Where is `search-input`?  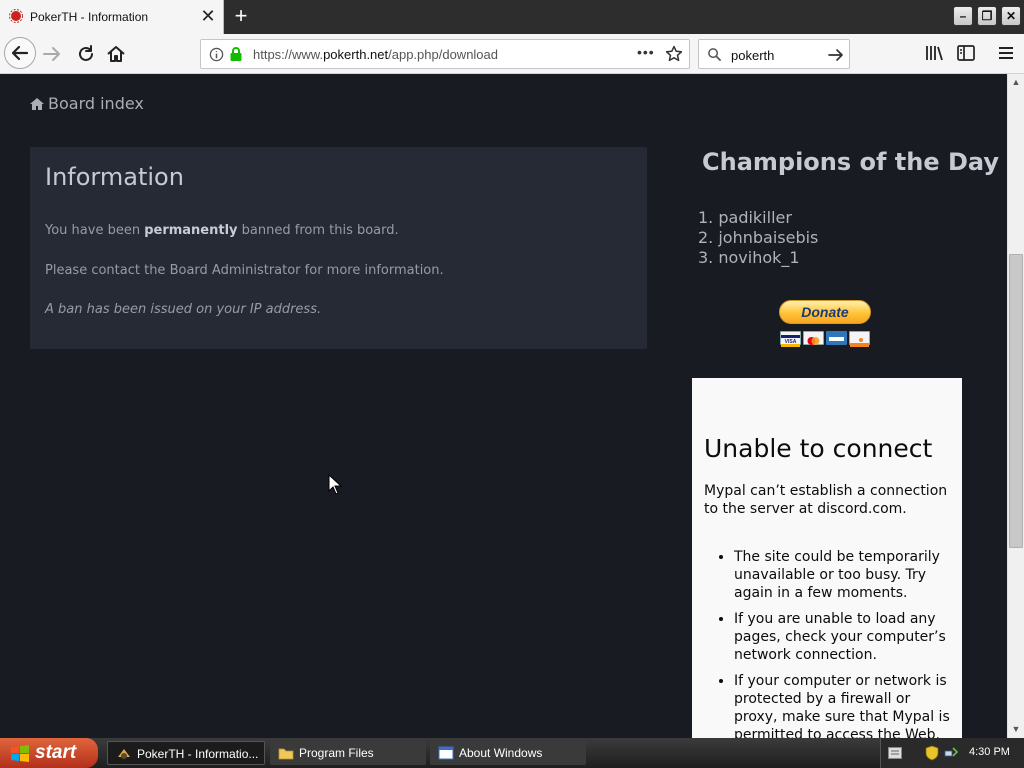
search-input is located at coordinates (776, 55).